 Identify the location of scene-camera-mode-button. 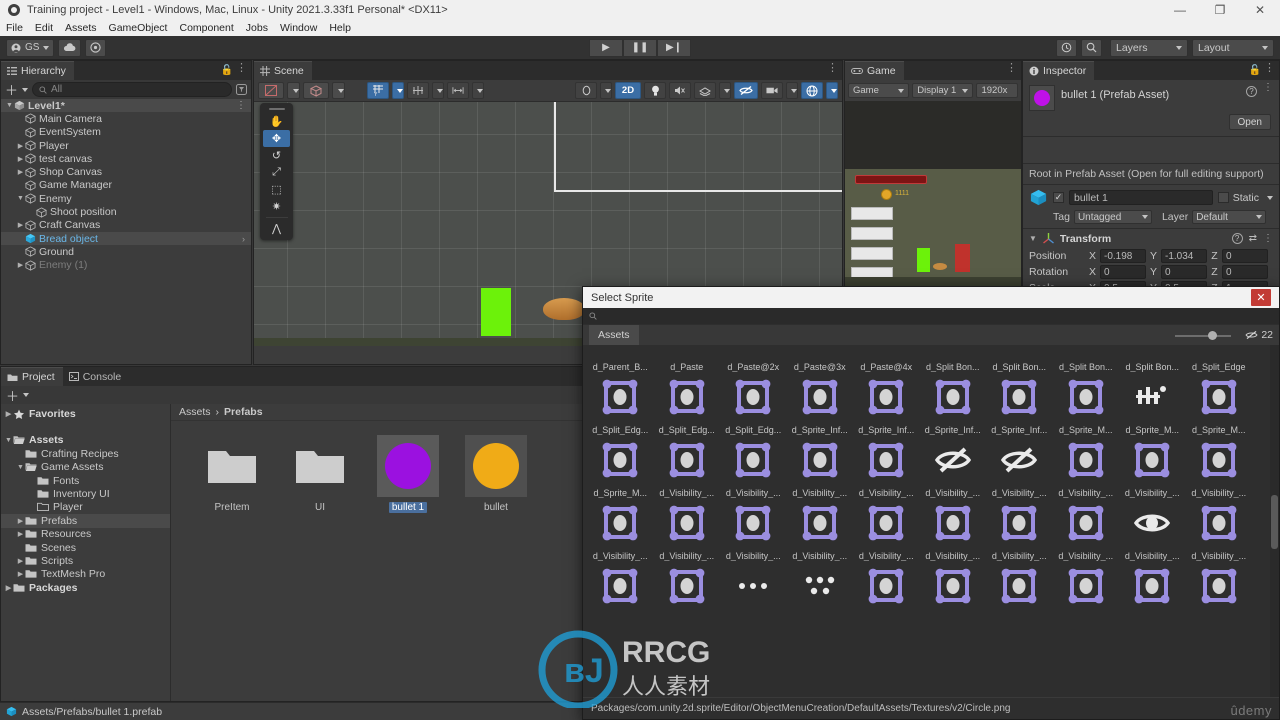
(586, 90).